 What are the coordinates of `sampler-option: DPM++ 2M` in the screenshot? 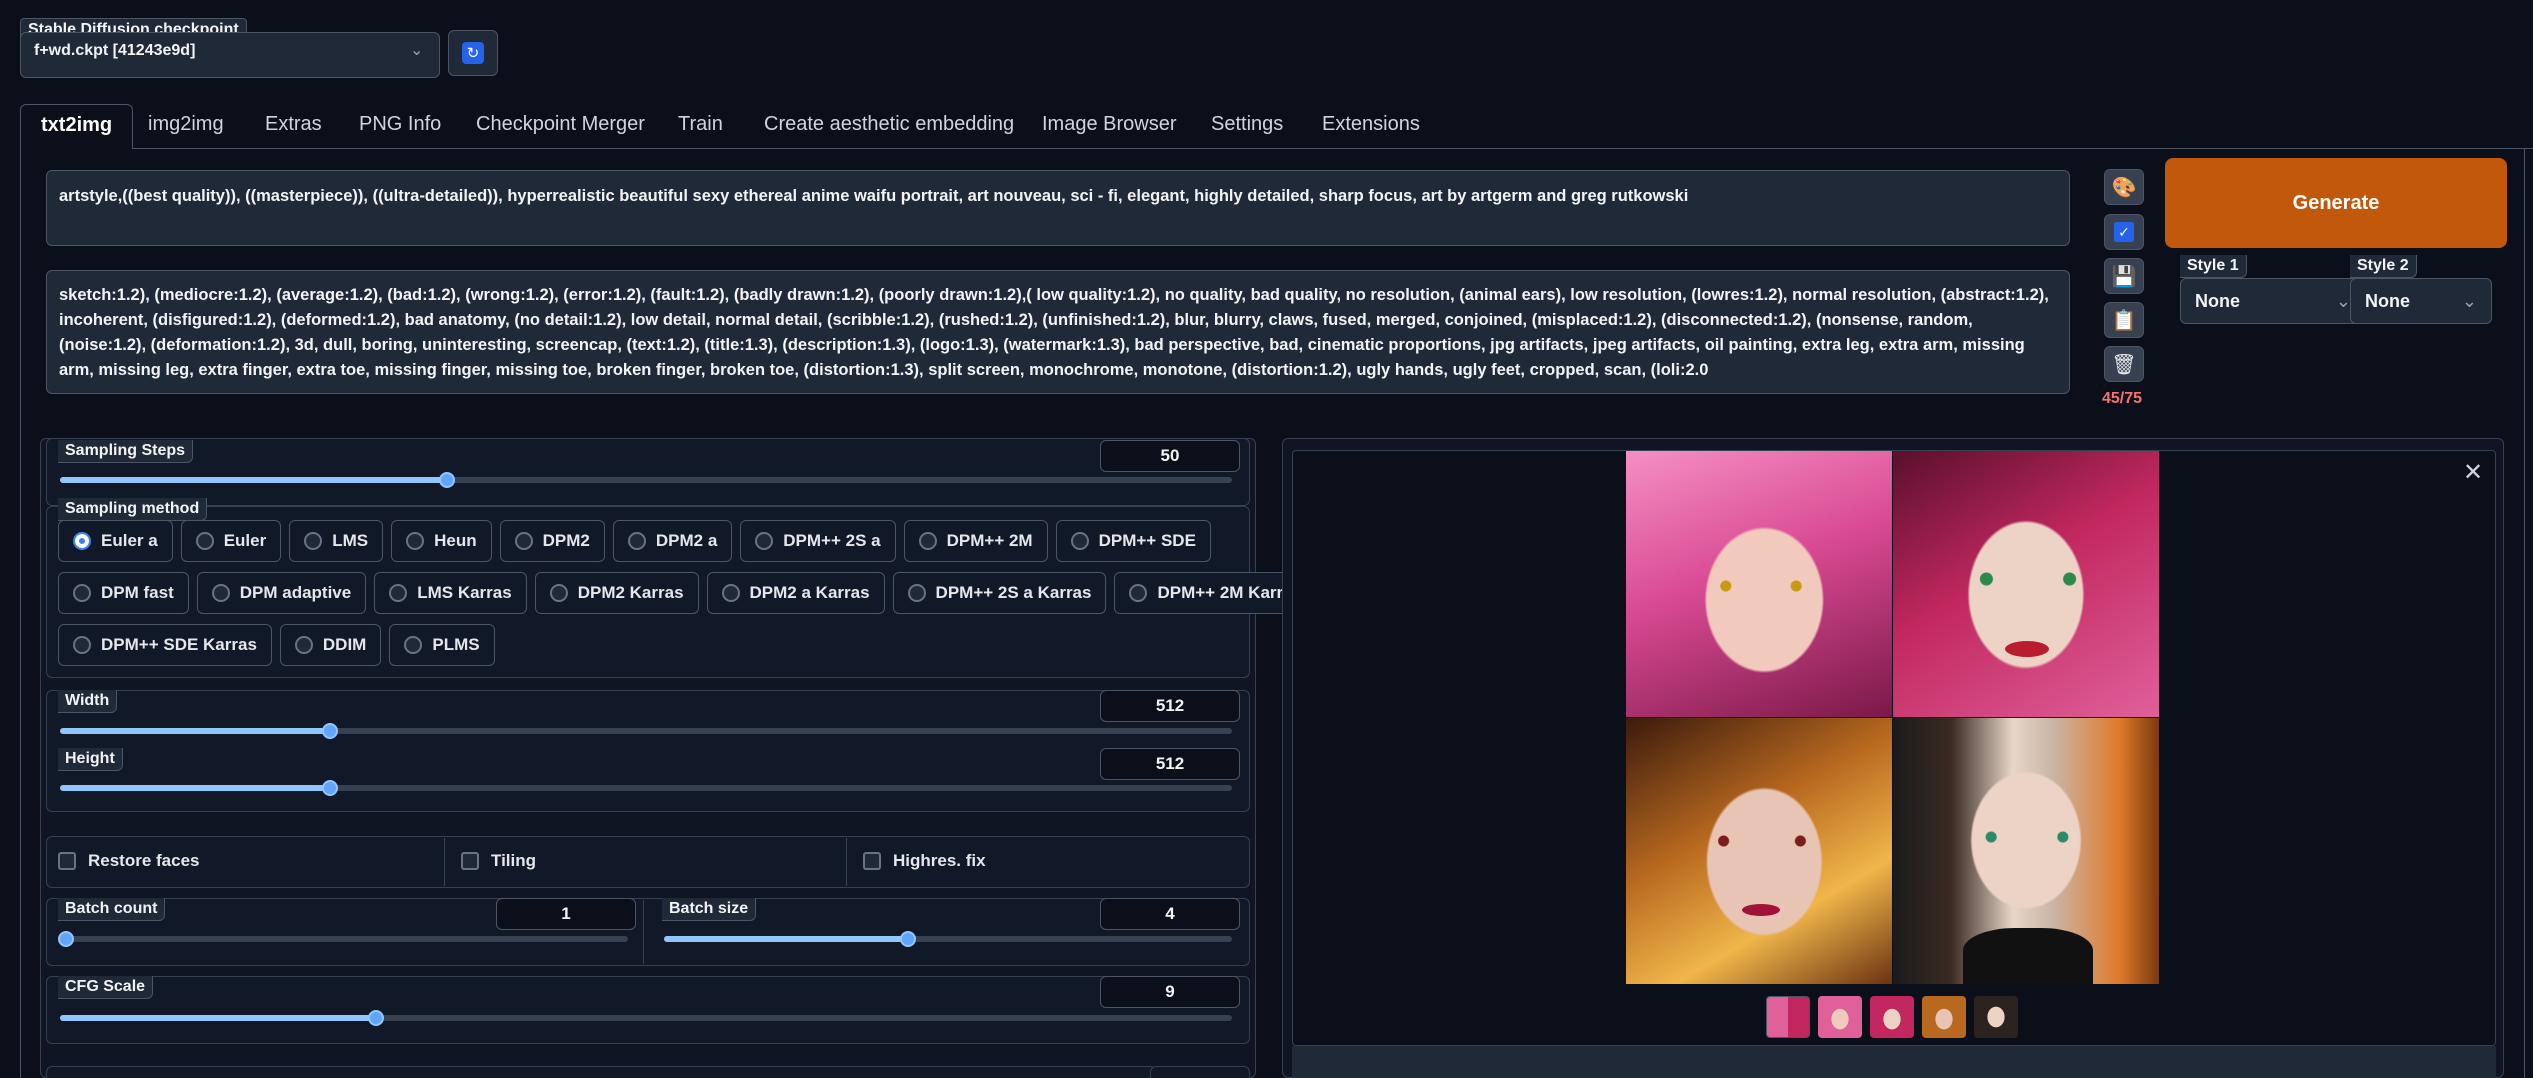 It's located at (975, 541).